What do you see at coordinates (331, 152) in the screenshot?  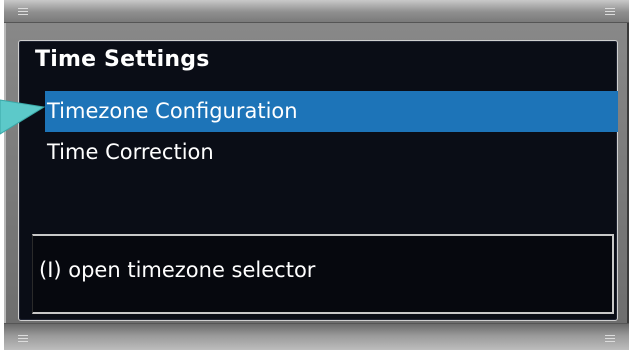 I see `menu-item-time-correction: Time Correction` at bounding box center [331, 152].